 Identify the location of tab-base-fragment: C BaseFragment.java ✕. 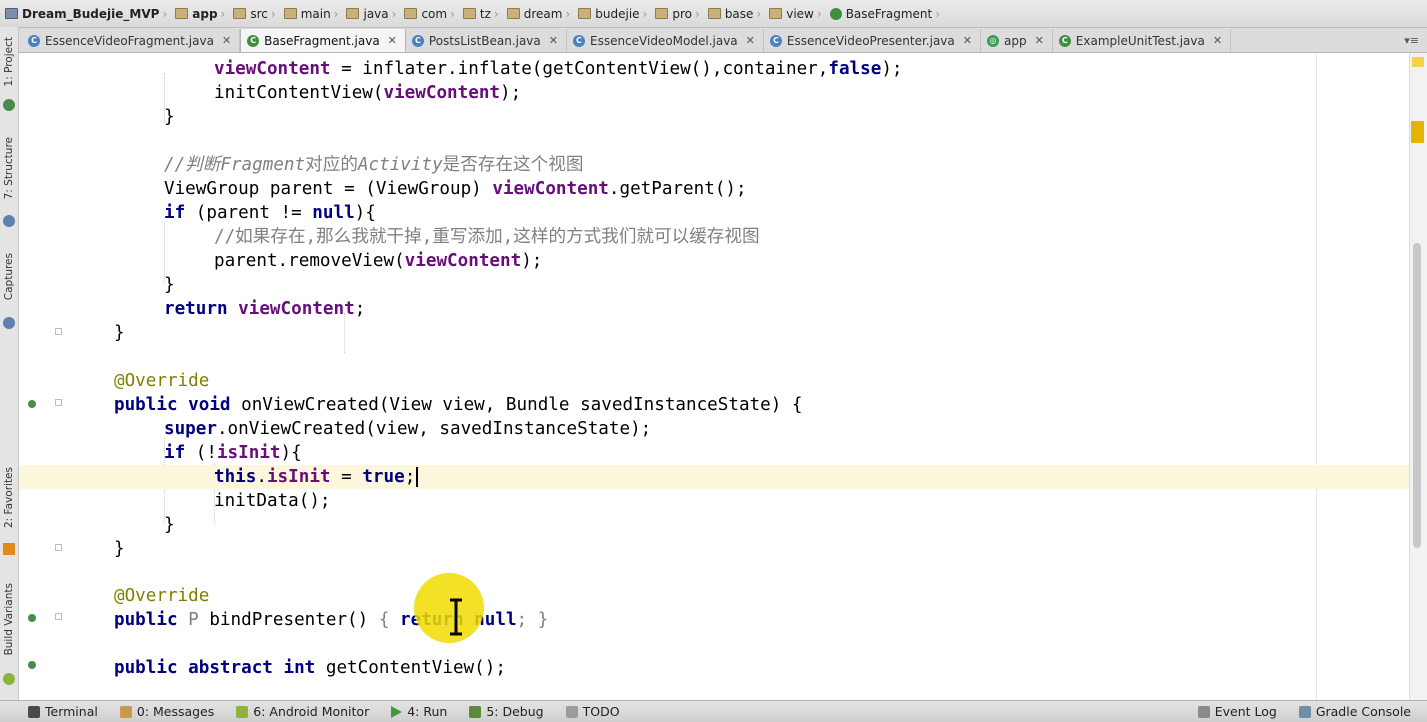
(323, 40).